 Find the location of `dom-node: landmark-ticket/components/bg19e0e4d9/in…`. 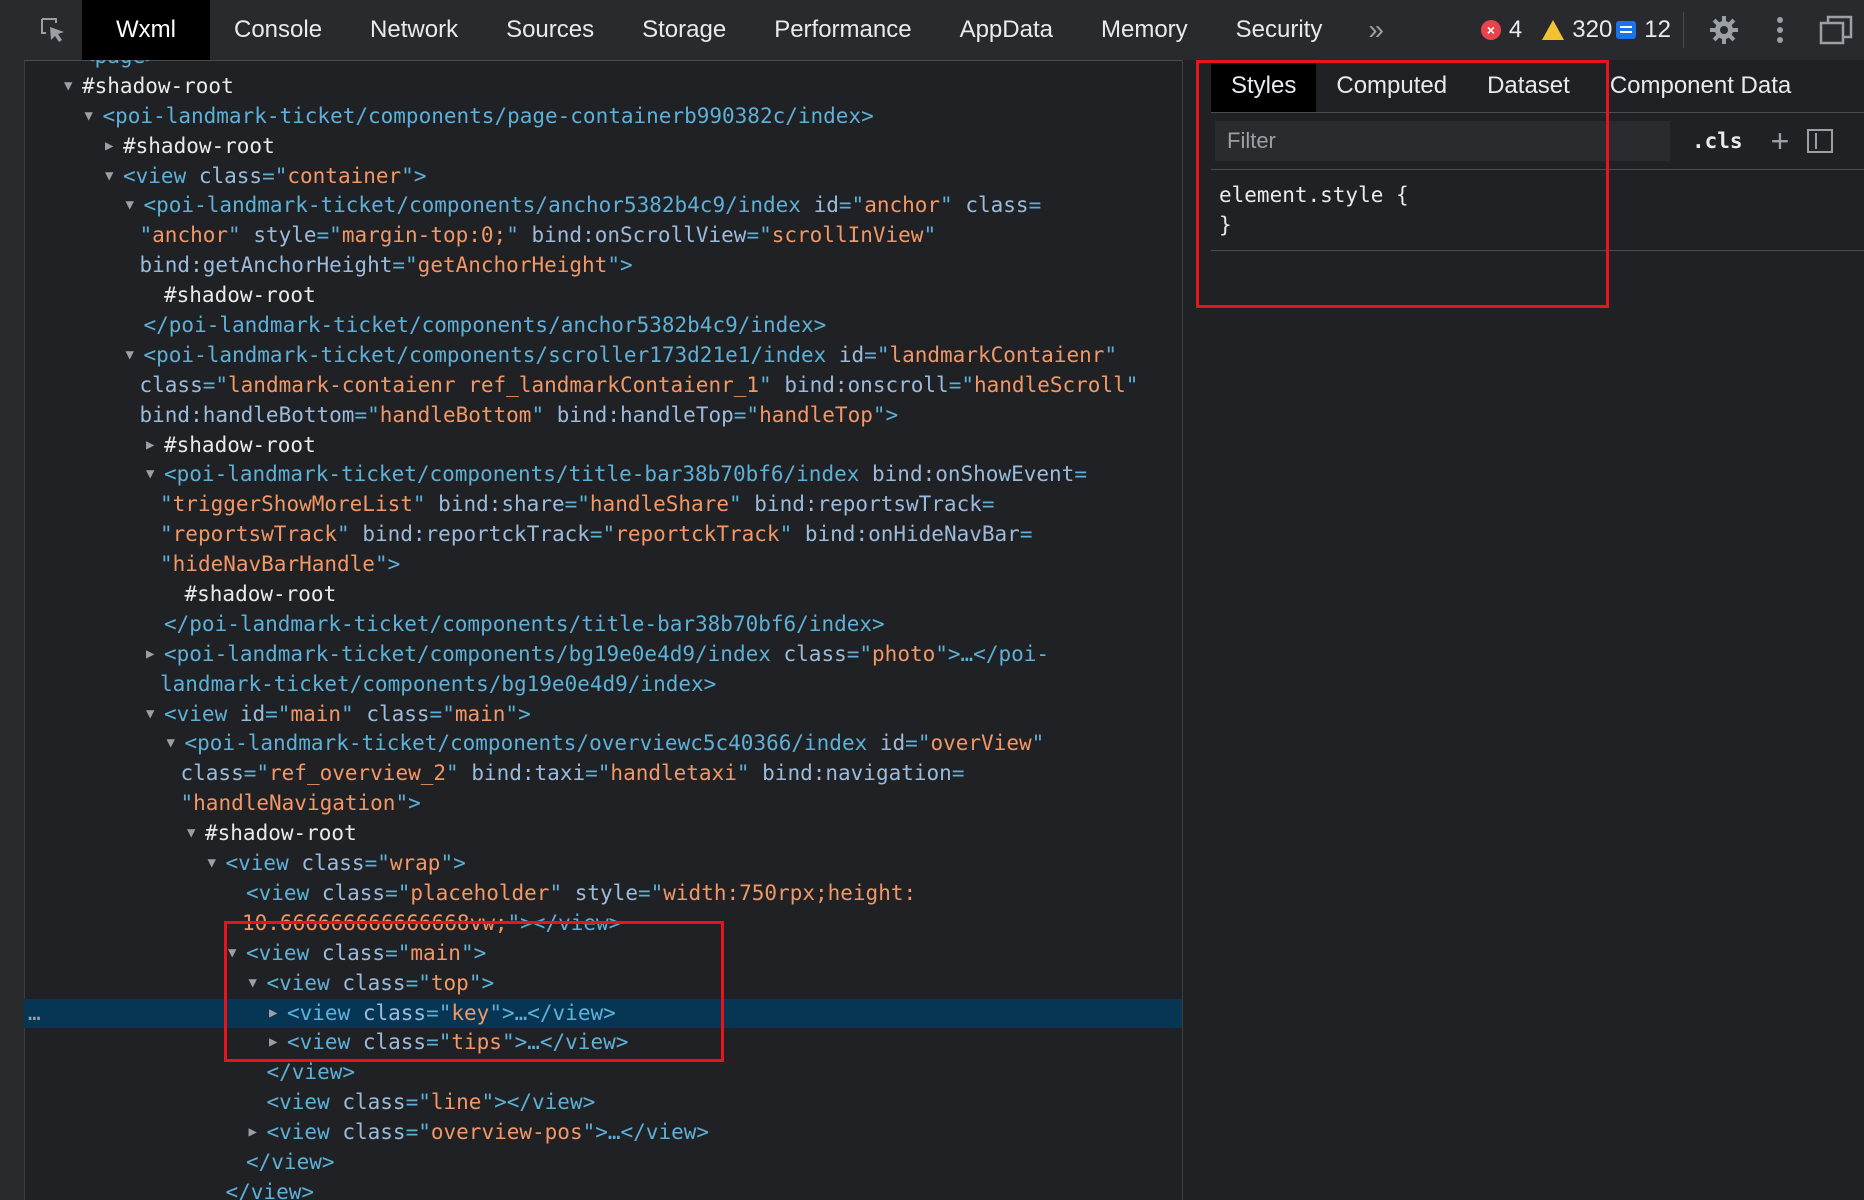

dom-node: landmark-ticket/components/bg19e0e4d9/in… is located at coordinates (603, 685).